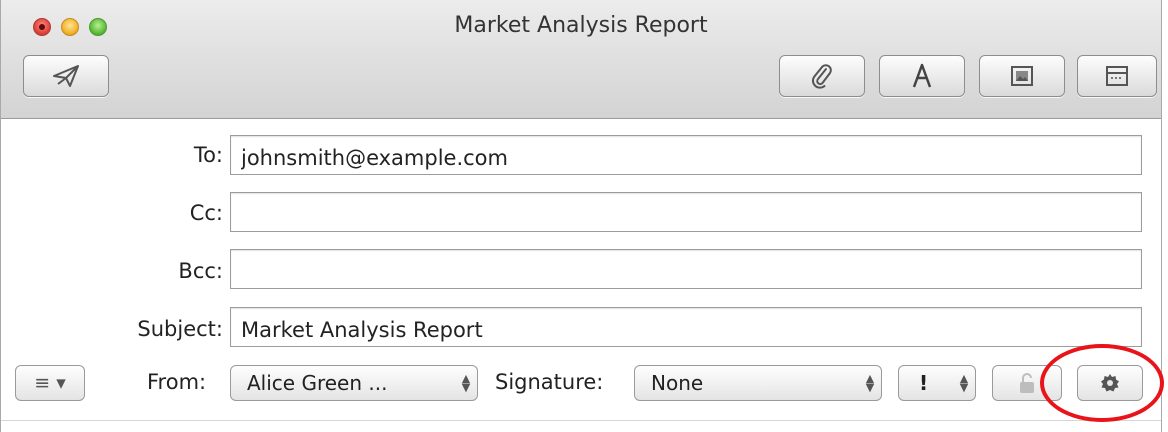 The image size is (1168, 432). What do you see at coordinates (200, 271) in the screenshot?
I see `bcc-label: Bcc:` at bounding box center [200, 271].